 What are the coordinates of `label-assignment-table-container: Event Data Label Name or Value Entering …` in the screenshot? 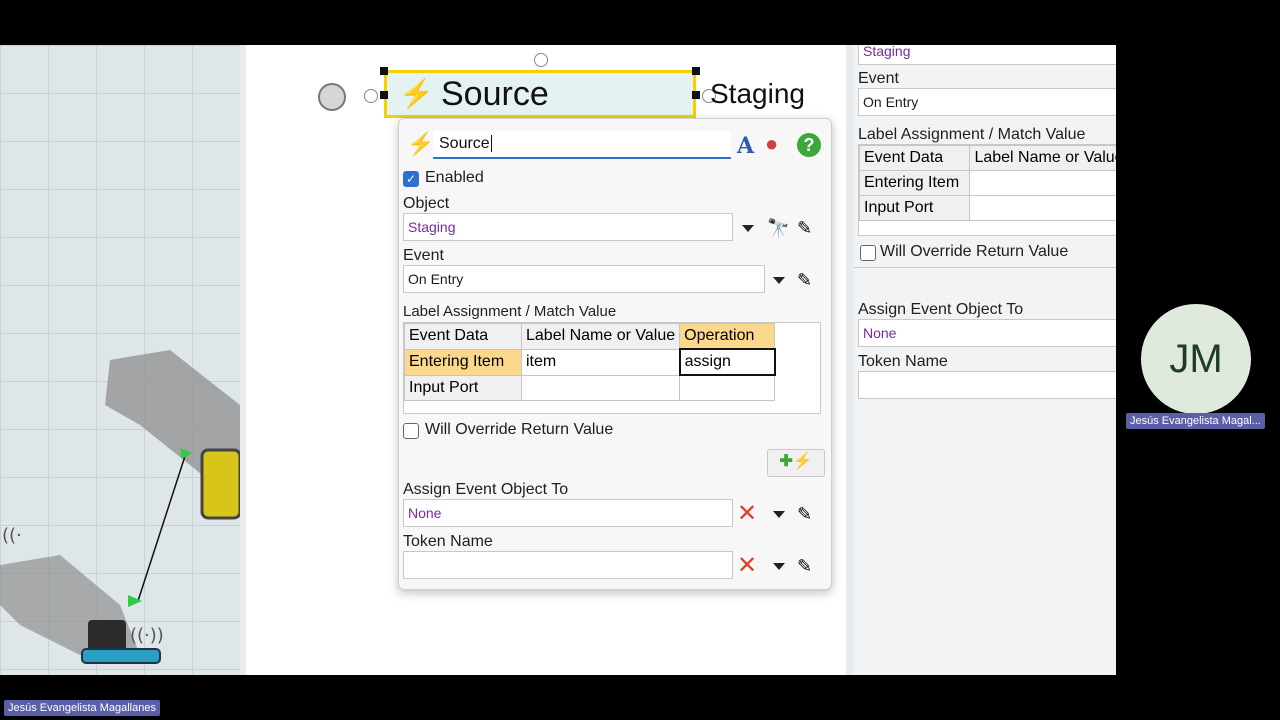 It's located at (987, 190).